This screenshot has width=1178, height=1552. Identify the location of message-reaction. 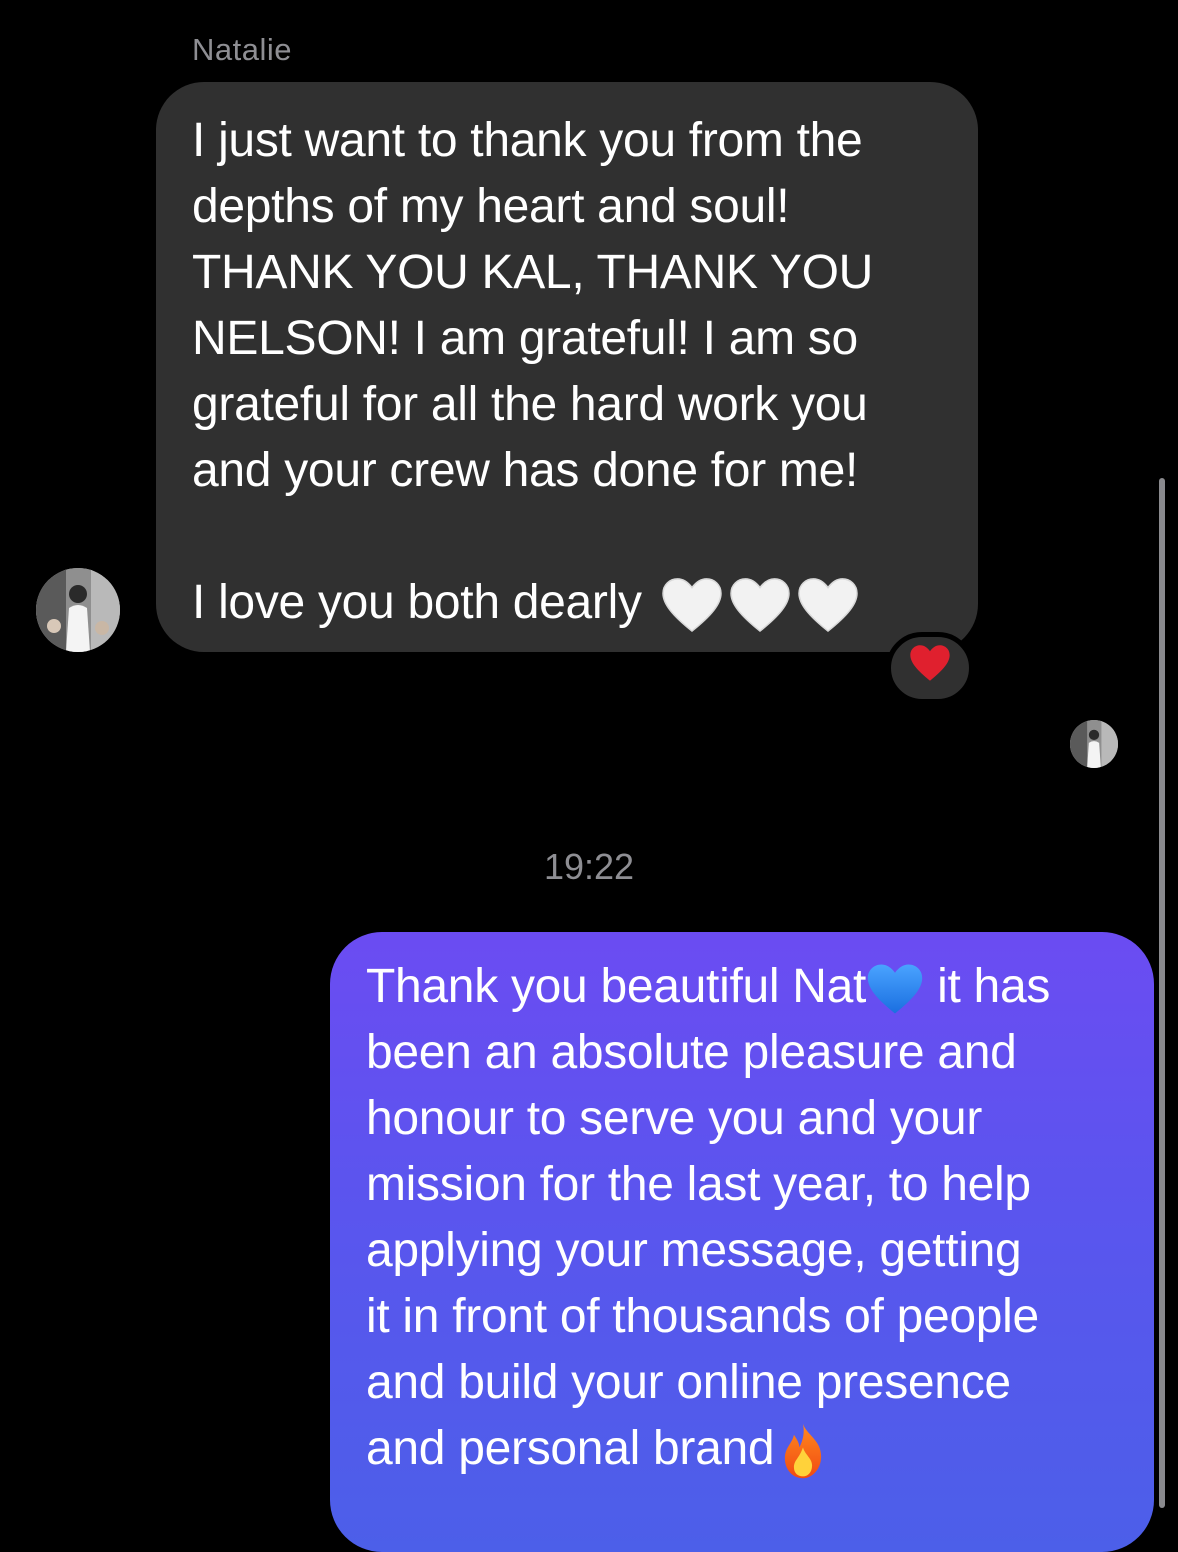
(930, 668).